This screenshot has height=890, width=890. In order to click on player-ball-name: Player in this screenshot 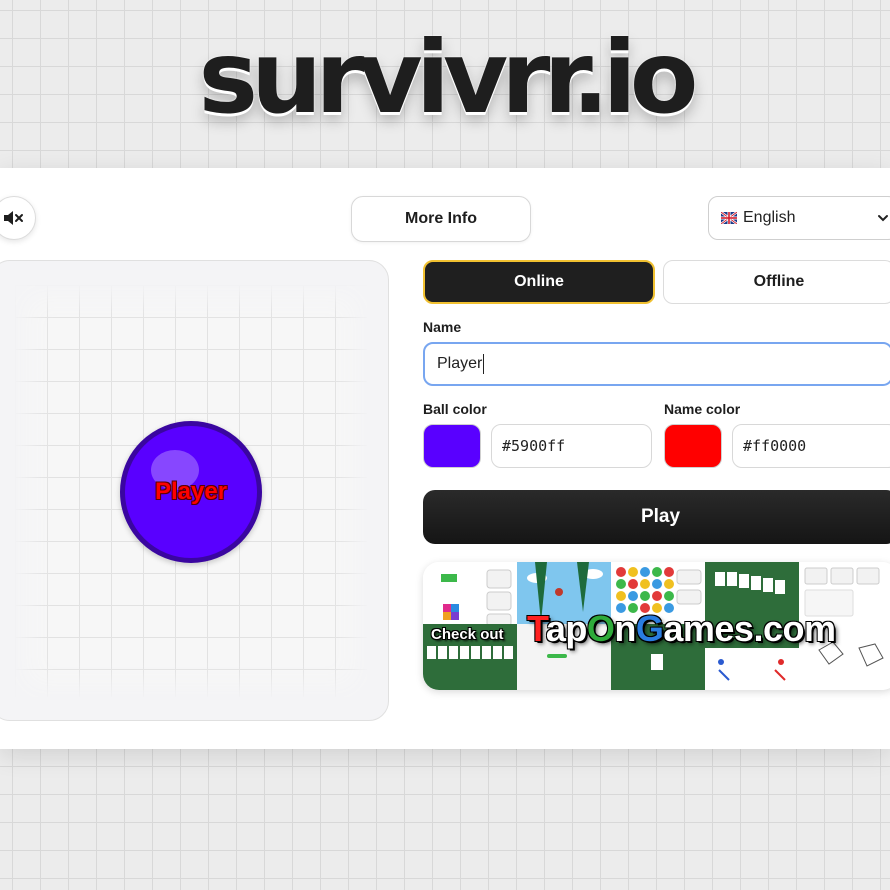, I will do `click(191, 491)`.